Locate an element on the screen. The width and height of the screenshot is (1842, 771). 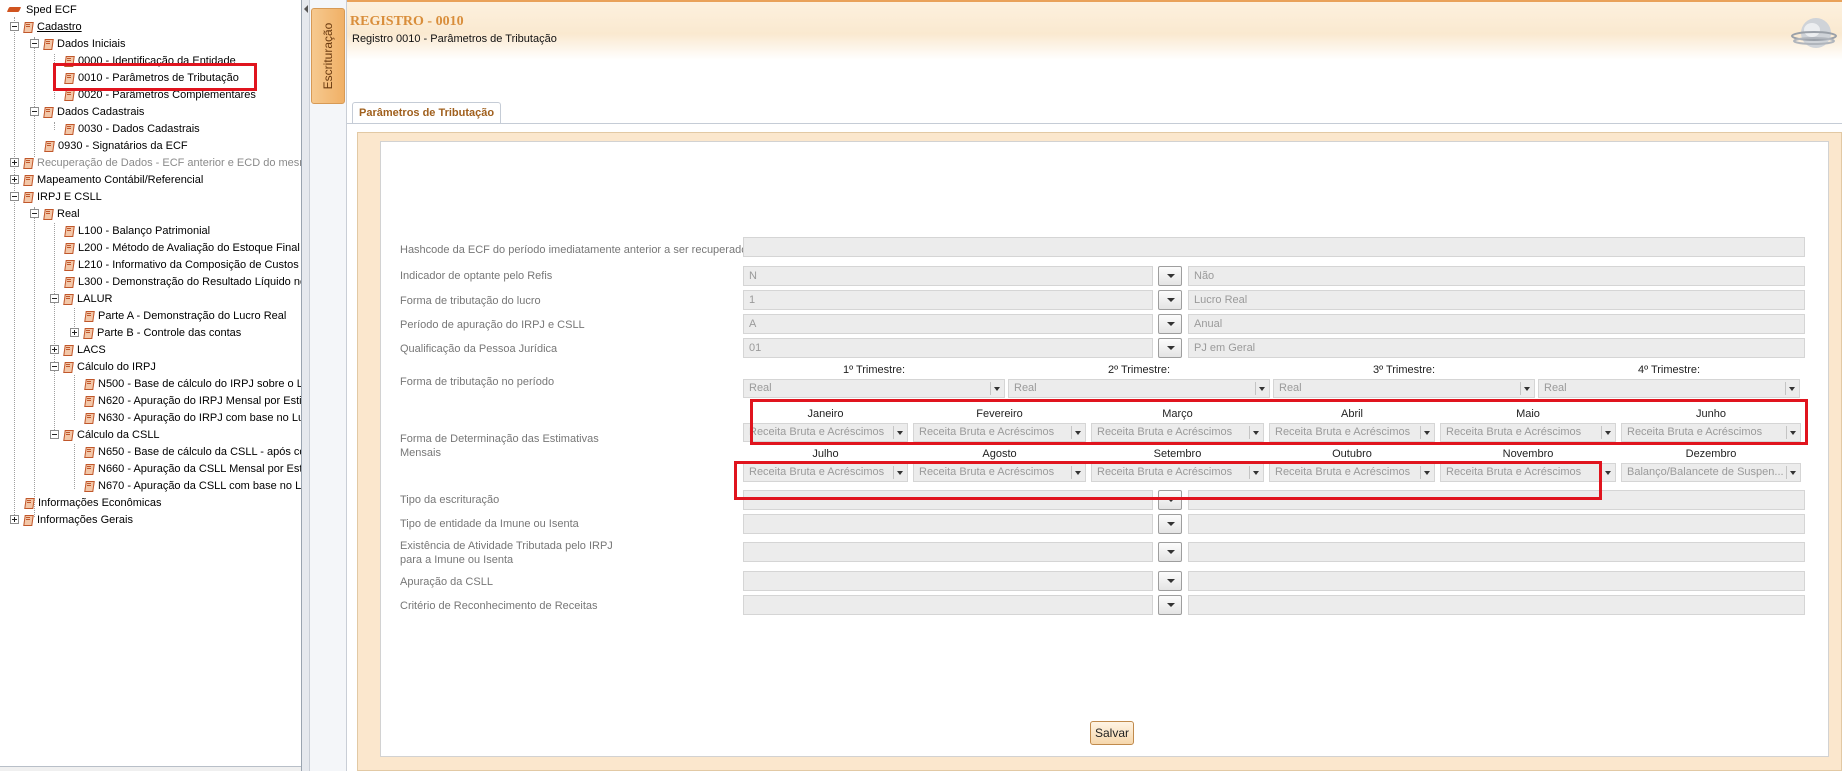
tipo-entidade-dropdown-button is located at coordinates (1170, 524).